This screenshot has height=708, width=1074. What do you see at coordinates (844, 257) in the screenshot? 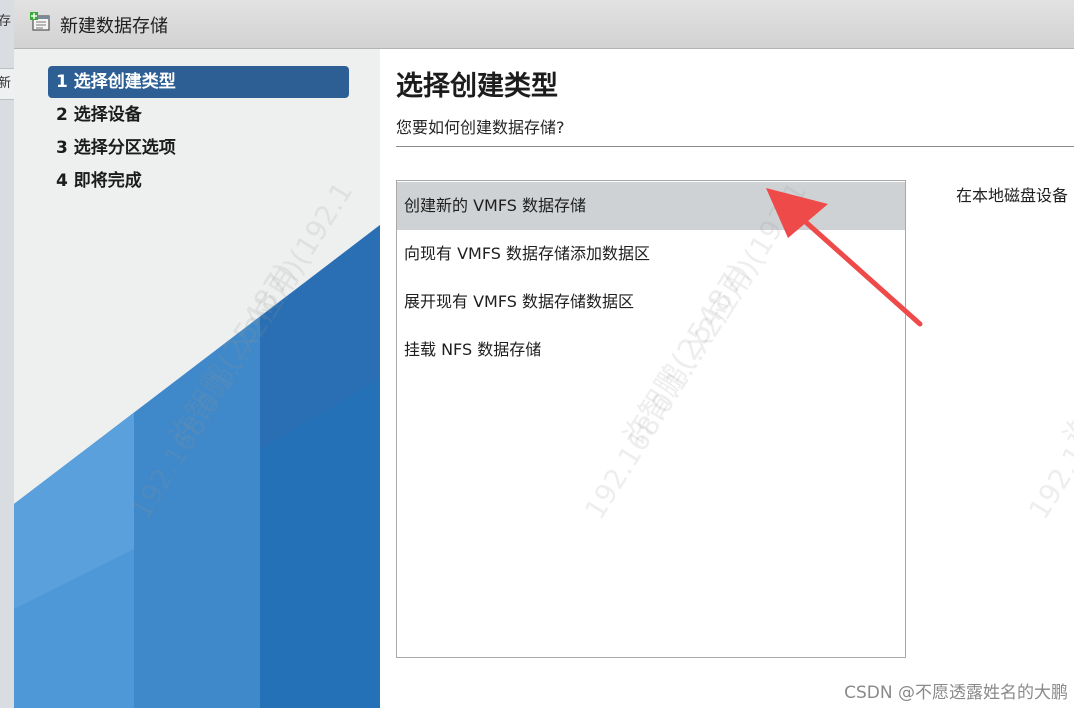
I see `annotation-arrow-icon` at bounding box center [844, 257].